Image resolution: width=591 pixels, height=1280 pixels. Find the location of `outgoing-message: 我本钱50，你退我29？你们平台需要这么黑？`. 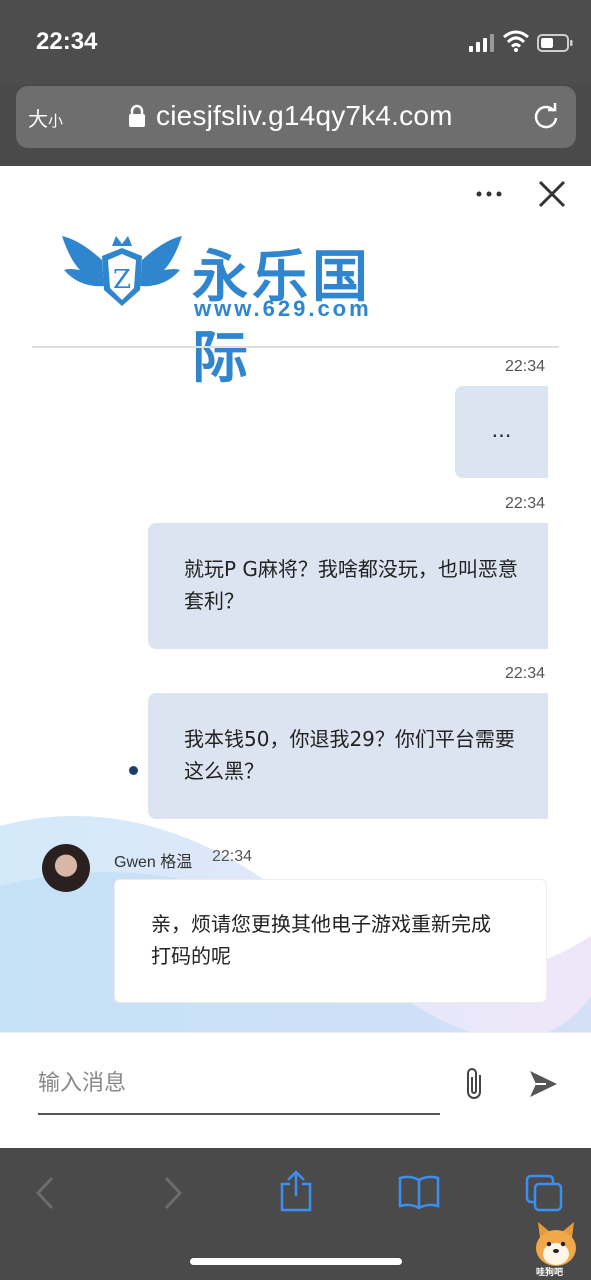

outgoing-message: 我本钱50，你退我29？你们平台需要这么黑？ is located at coordinates (348, 756).